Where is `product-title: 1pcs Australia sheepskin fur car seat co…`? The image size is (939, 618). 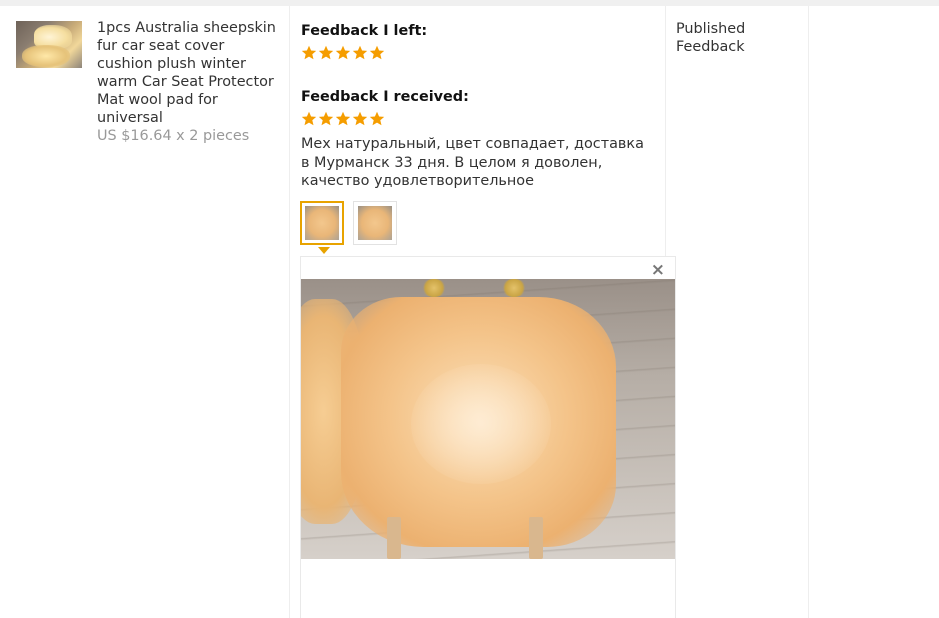
product-title: 1pcs Australia sheepskin fur car seat co… is located at coordinates (189, 73).